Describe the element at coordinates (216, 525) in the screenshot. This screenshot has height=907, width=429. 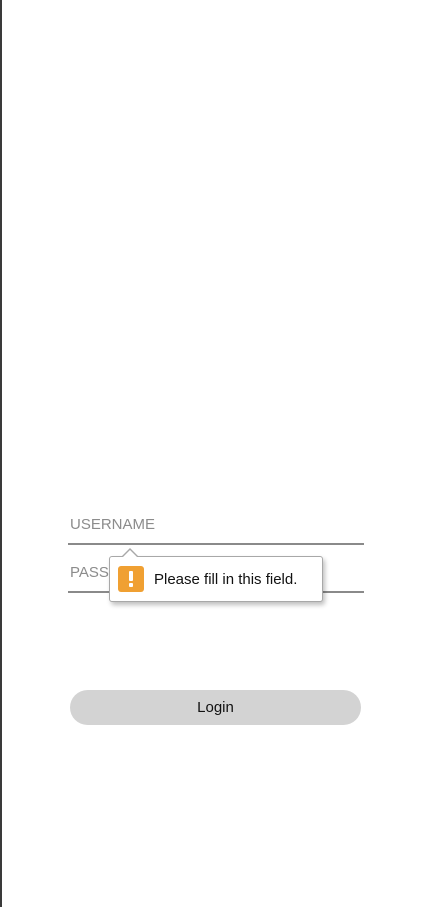
I see `username-input` at that location.